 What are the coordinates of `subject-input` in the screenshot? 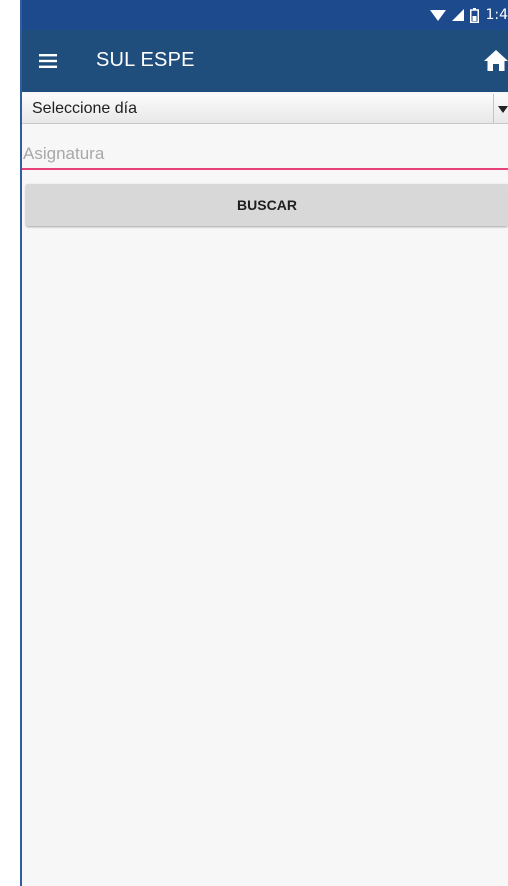 It's located at (265, 155).